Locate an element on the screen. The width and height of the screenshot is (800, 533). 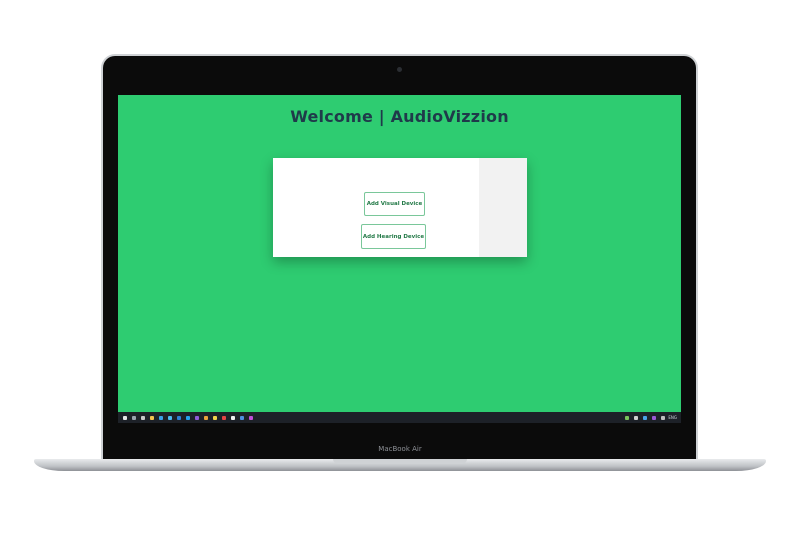
add-hearing-device-button: Add Hearing Device is located at coordinates (393, 236).